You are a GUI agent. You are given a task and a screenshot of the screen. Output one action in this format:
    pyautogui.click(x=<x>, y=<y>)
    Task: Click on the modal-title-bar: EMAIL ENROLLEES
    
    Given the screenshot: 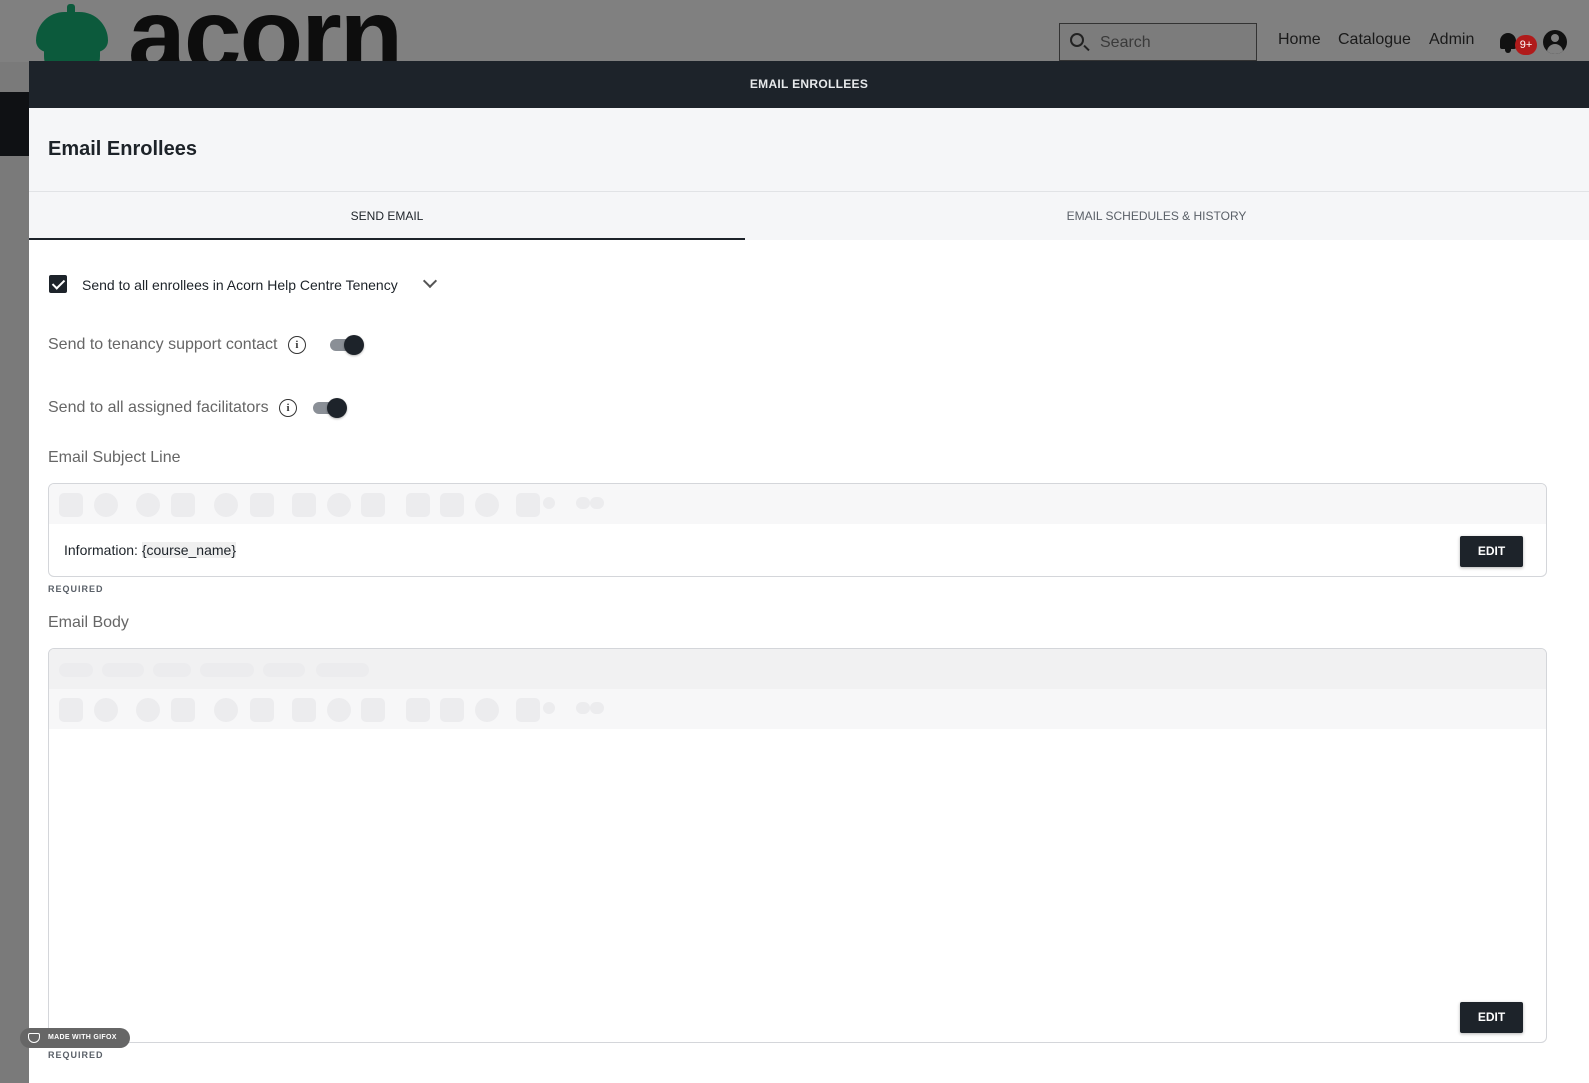 What is the action you would take?
    pyautogui.click(x=809, y=84)
    